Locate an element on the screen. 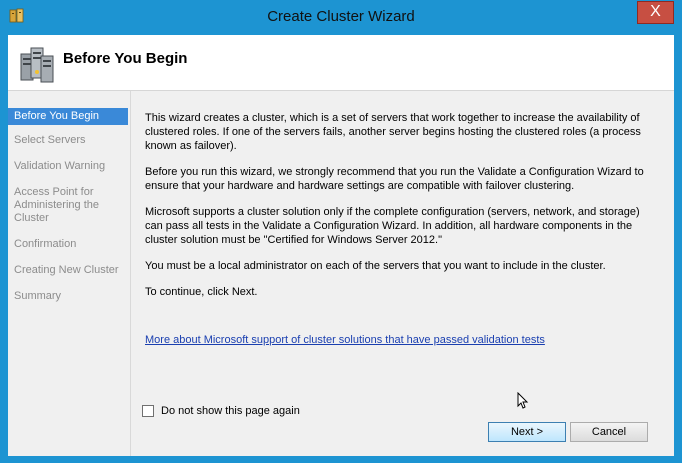  cluster-servers-icon is located at coordinates (37, 65).